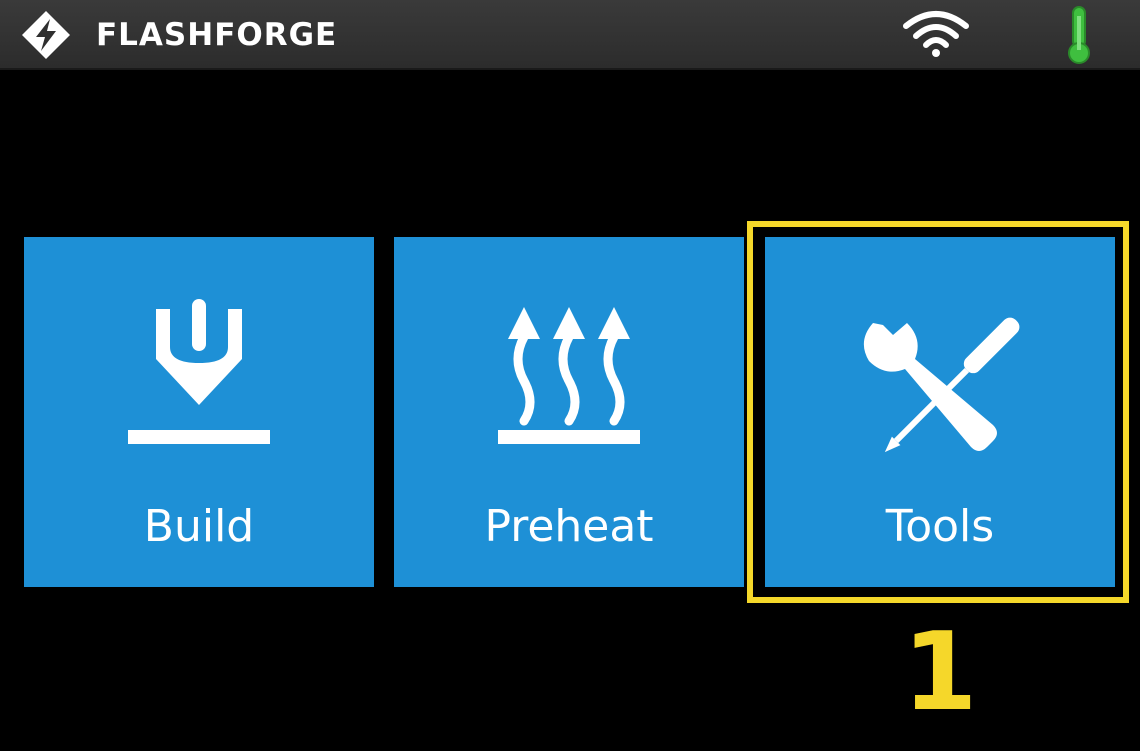  I want to click on build-icon, so click(199, 371).